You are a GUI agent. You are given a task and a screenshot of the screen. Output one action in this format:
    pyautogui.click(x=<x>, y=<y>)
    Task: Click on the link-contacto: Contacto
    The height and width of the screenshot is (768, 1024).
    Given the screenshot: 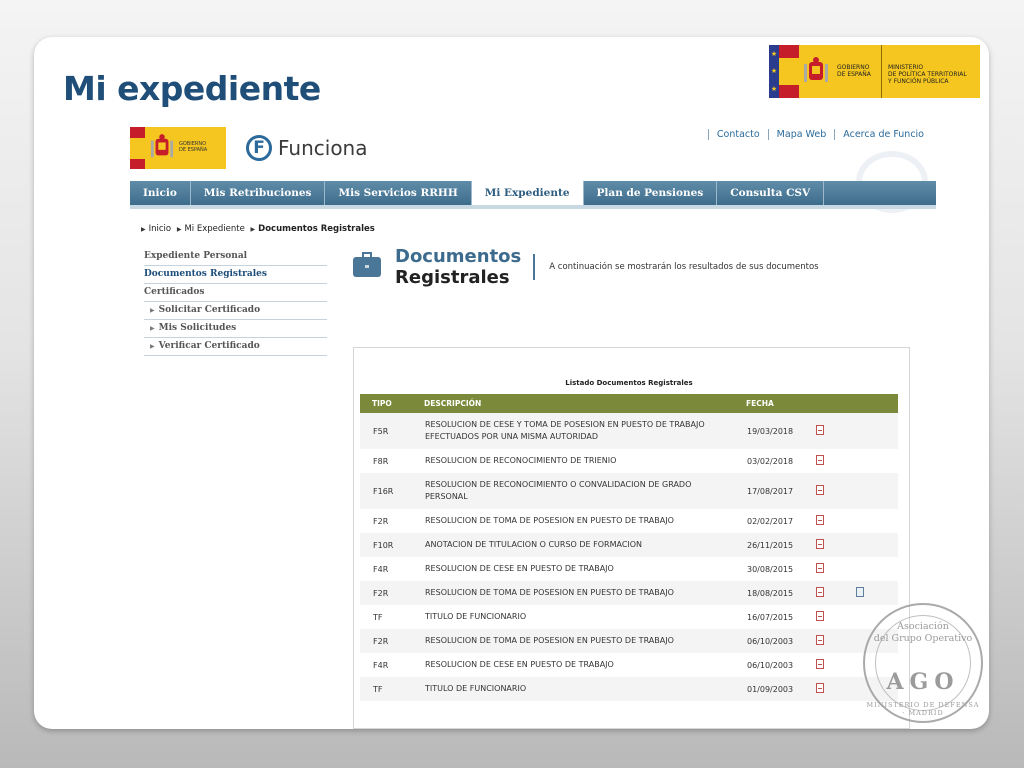 What is the action you would take?
    pyautogui.click(x=737, y=134)
    